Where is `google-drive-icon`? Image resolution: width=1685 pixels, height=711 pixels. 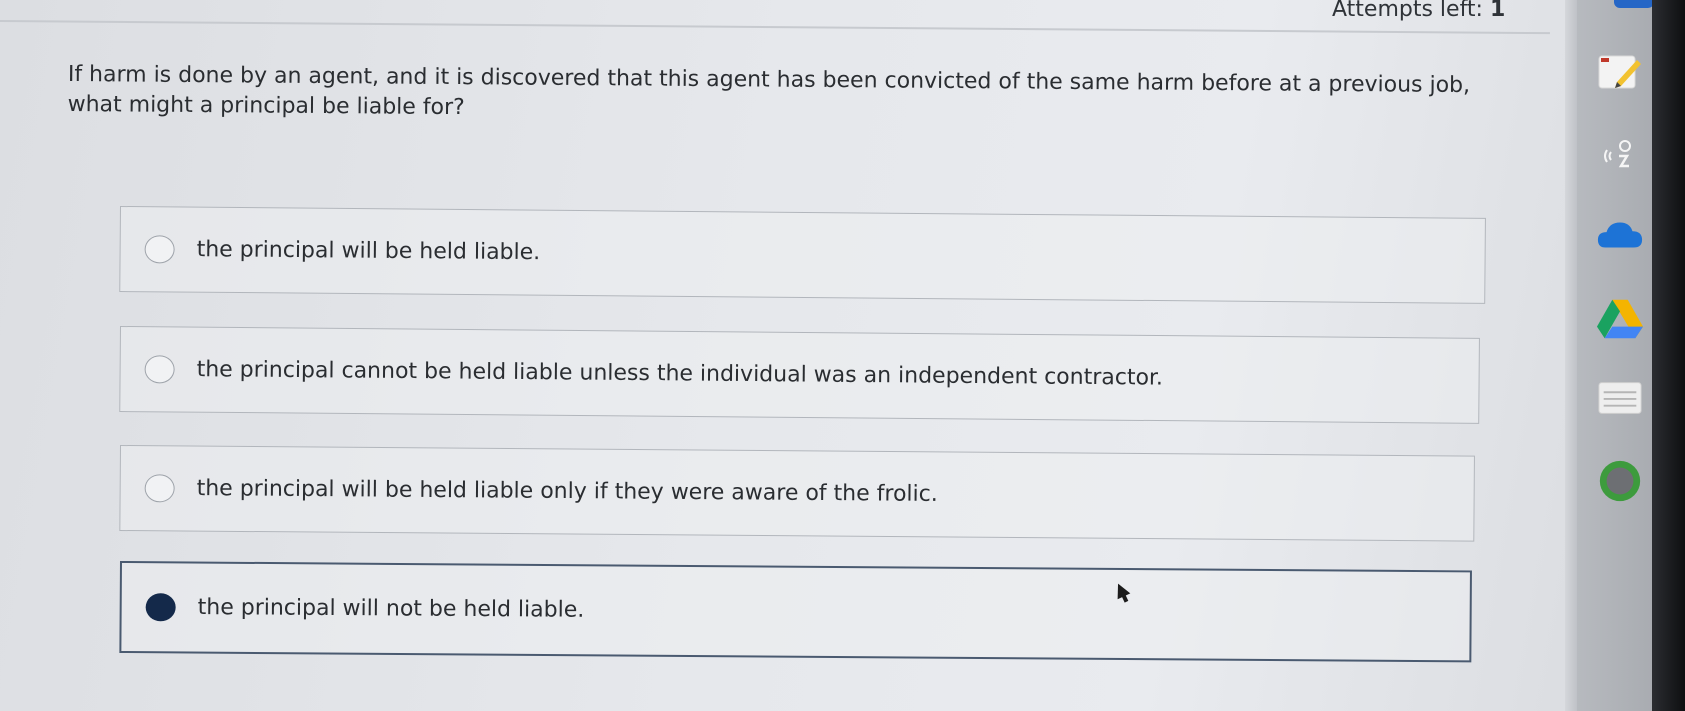
google-drive-icon is located at coordinates (1620, 319).